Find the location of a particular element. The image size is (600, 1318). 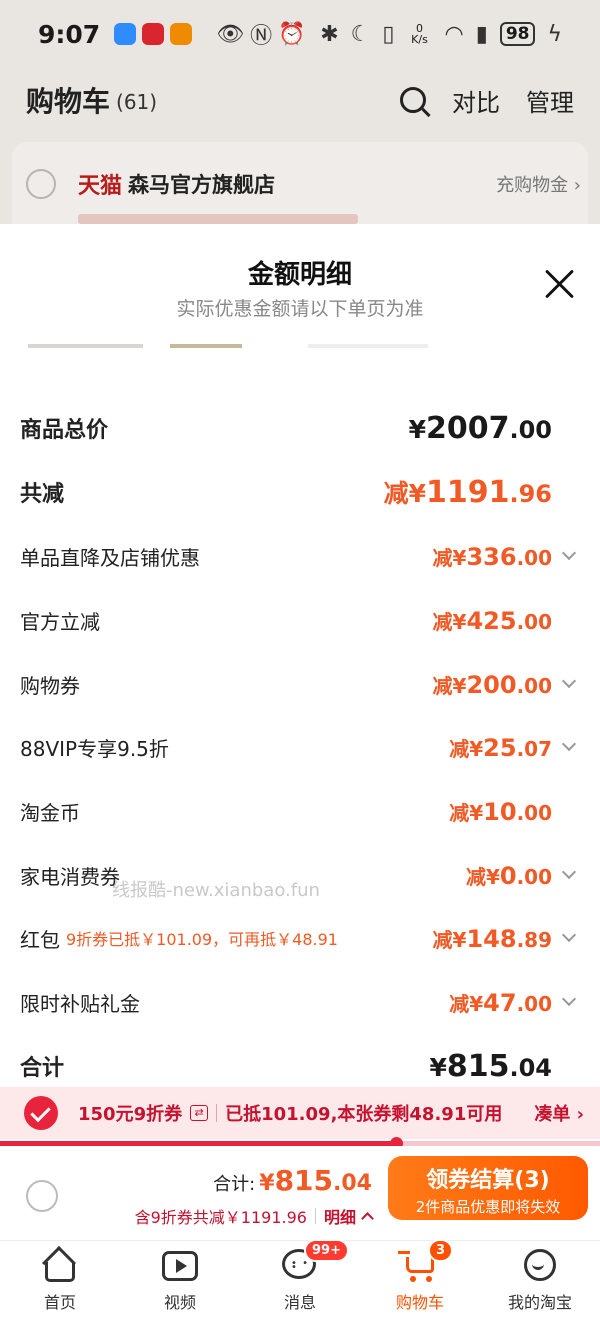

store-name: 森马官方旗舰店 is located at coordinates (201, 184).